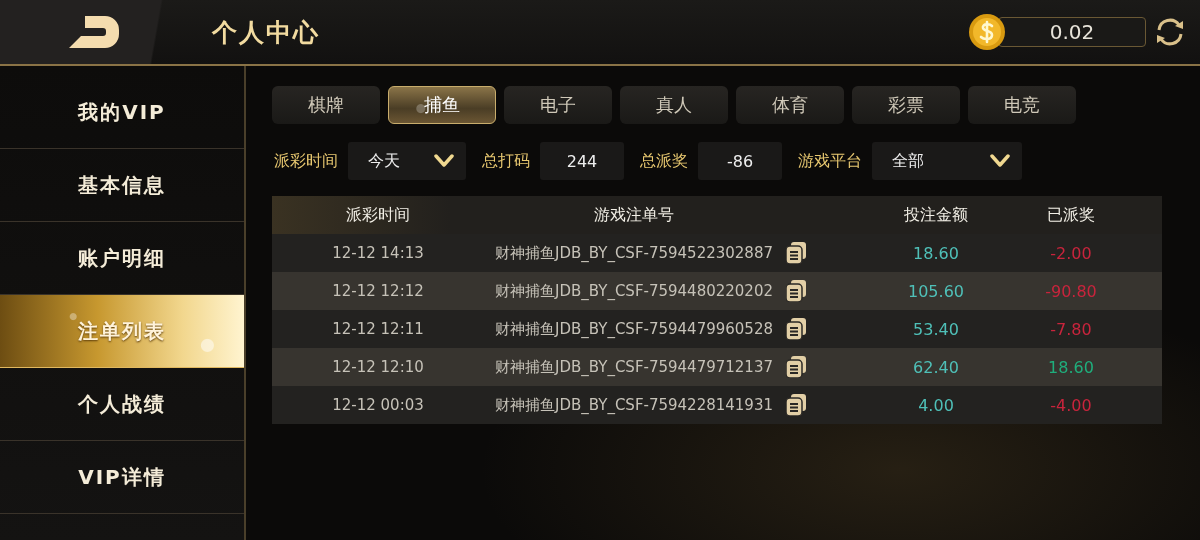 The height and width of the screenshot is (540, 1200). What do you see at coordinates (906, 105) in the screenshot?
I see `category-tab: 彩票` at bounding box center [906, 105].